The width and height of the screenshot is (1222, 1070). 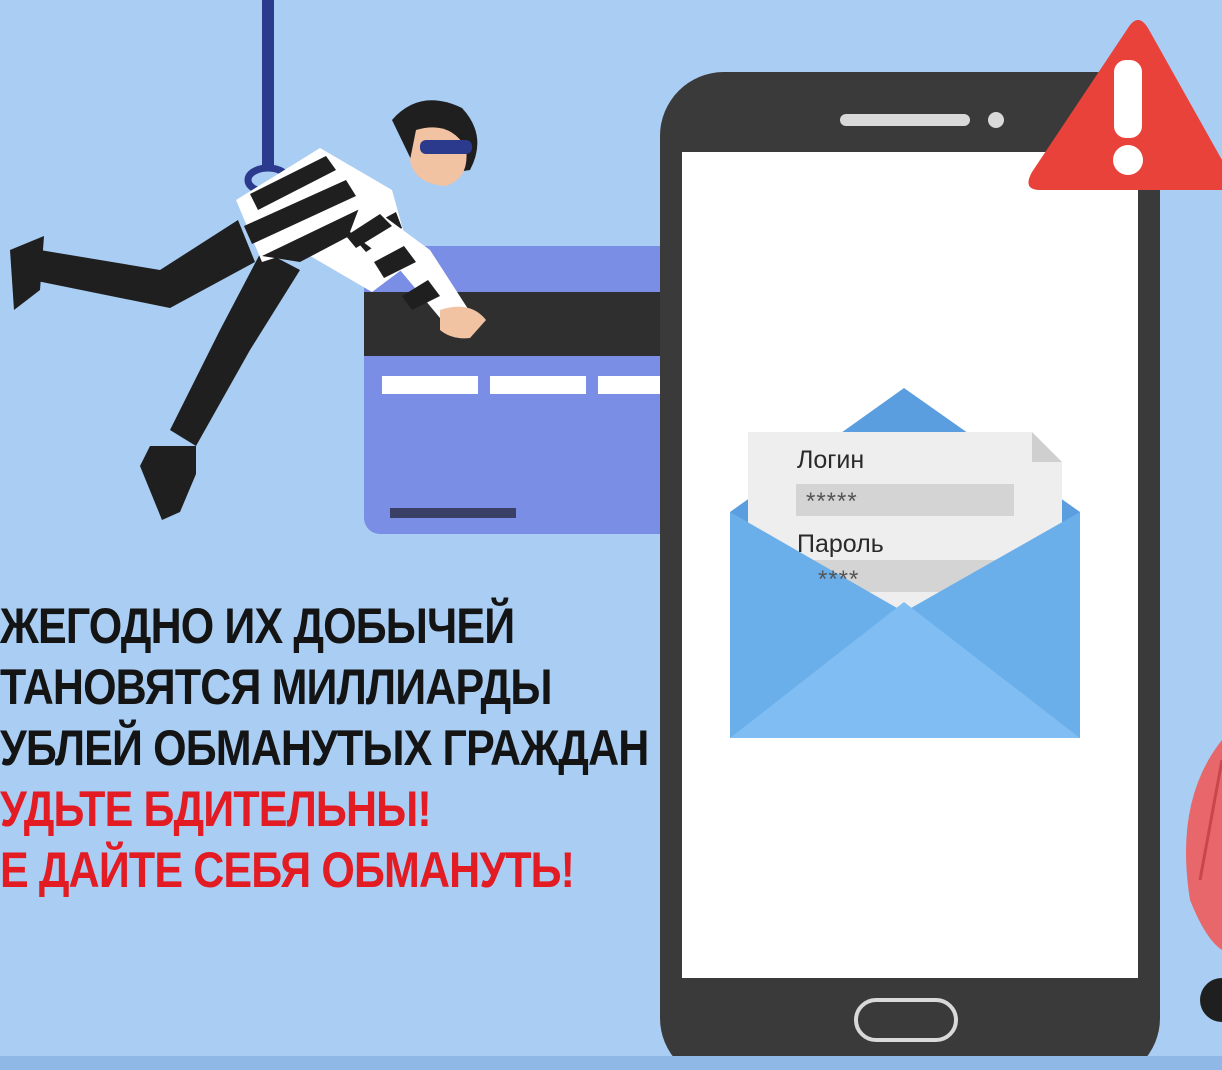 I want to click on headline-line-4: УДЬТЕ БДИТЕЛЬНЫ!, so click(x=216, y=809).